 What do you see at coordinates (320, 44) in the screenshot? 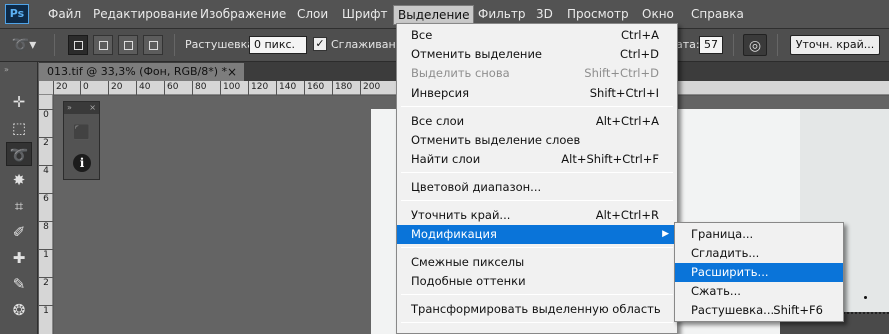
I see `antialias-checkbox: ✓` at bounding box center [320, 44].